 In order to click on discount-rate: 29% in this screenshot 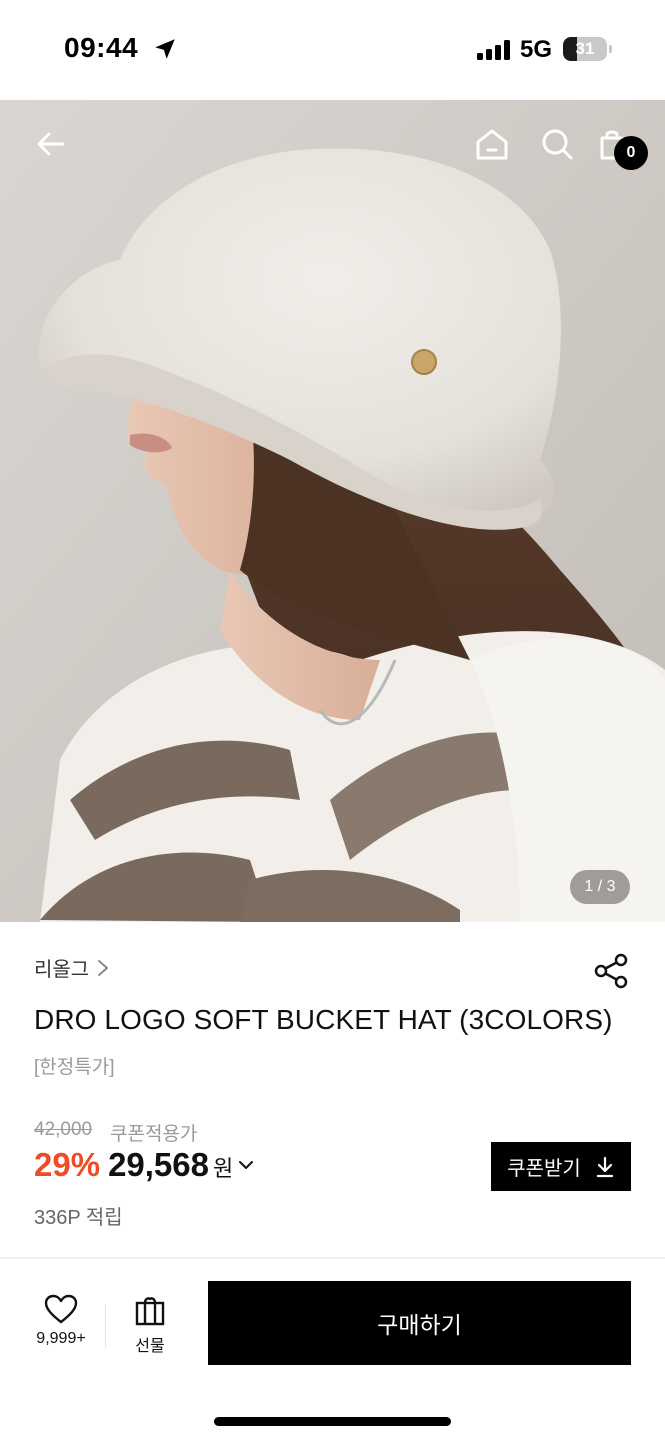, I will do `click(67, 1164)`.